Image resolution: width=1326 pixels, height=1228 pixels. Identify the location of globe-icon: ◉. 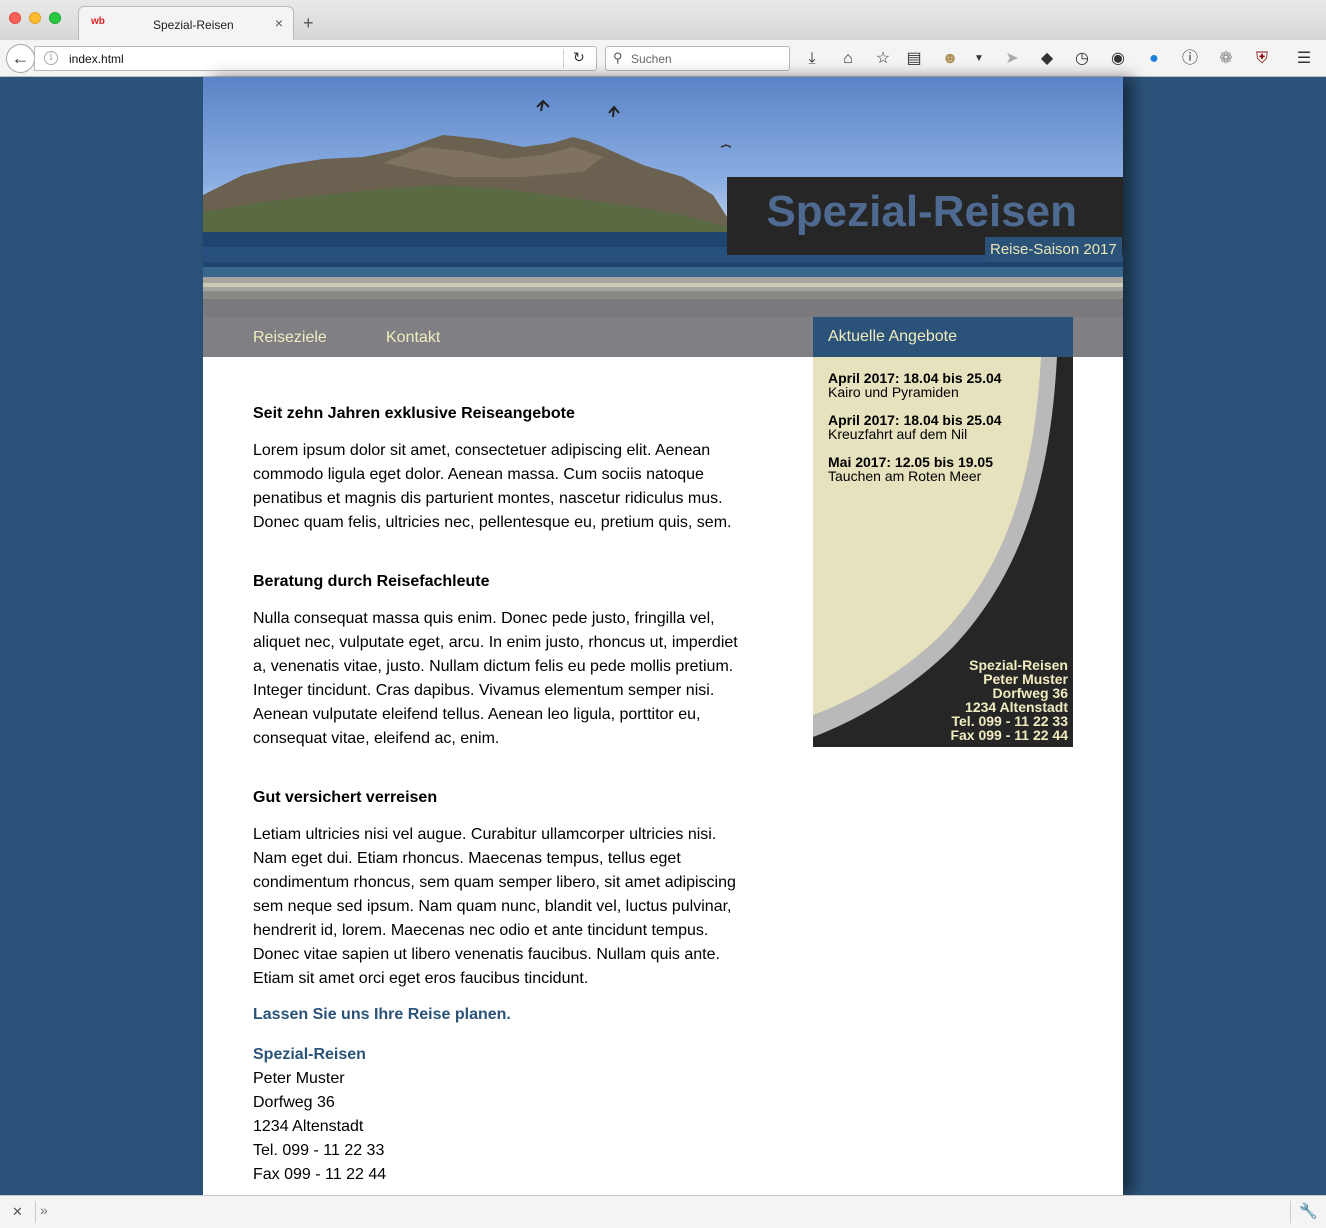
(1118, 59).